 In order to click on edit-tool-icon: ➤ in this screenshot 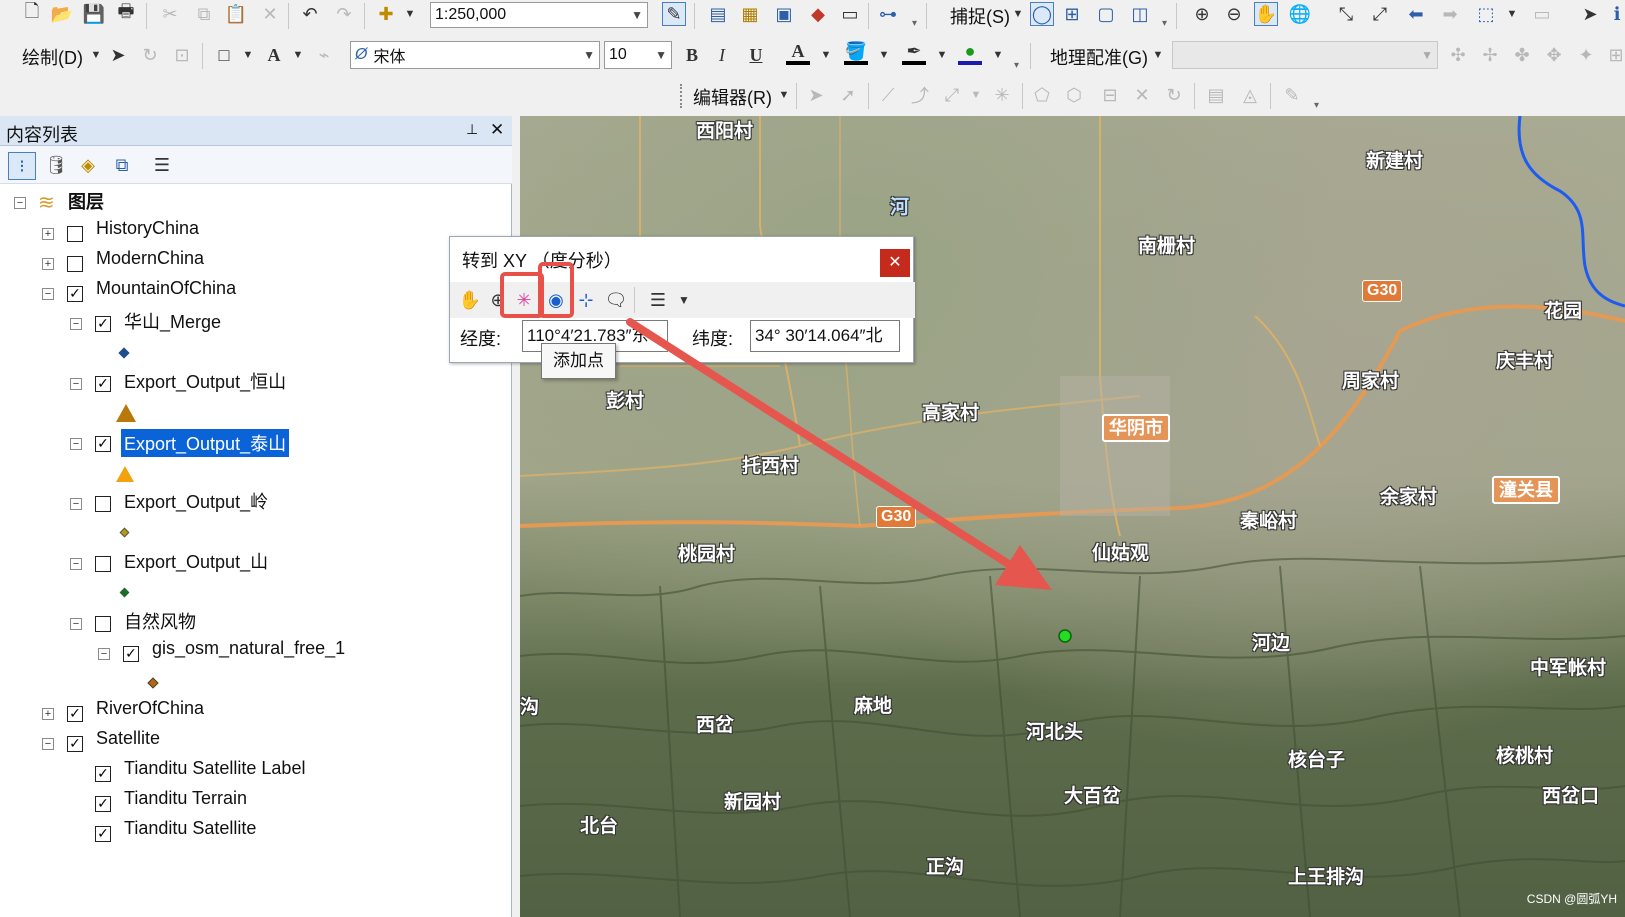, I will do `click(816, 95)`.